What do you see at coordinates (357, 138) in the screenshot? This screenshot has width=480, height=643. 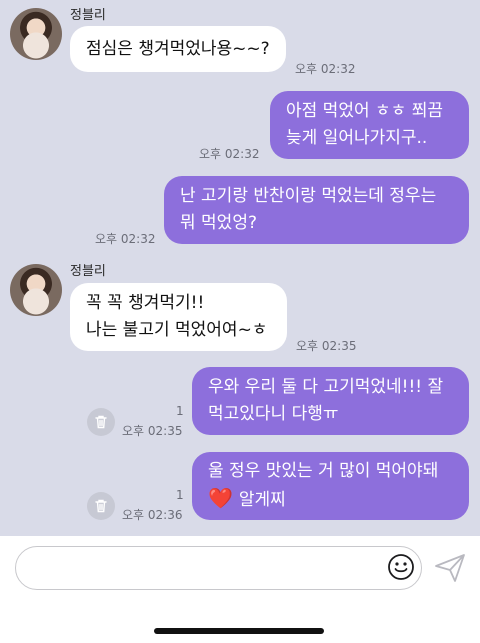 I see `message-text: 늦게 일어나가지구..` at bounding box center [357, 138].